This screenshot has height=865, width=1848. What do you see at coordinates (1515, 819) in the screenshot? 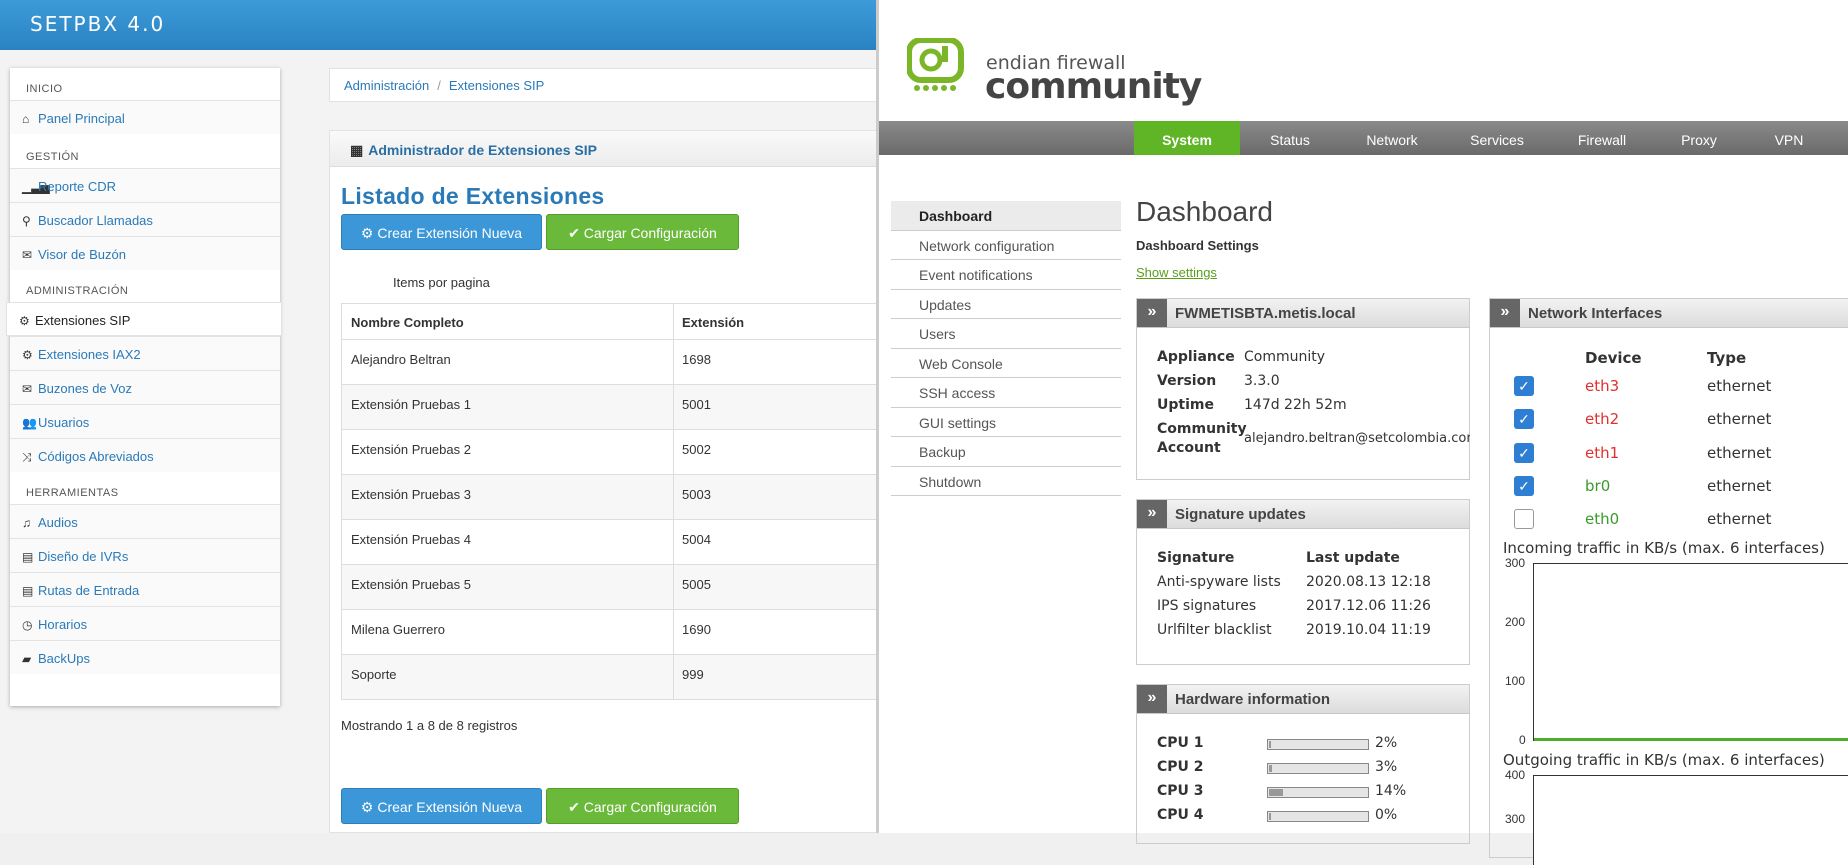
I see `outgoing-tick: 300` at bounding box center [1515, 819].